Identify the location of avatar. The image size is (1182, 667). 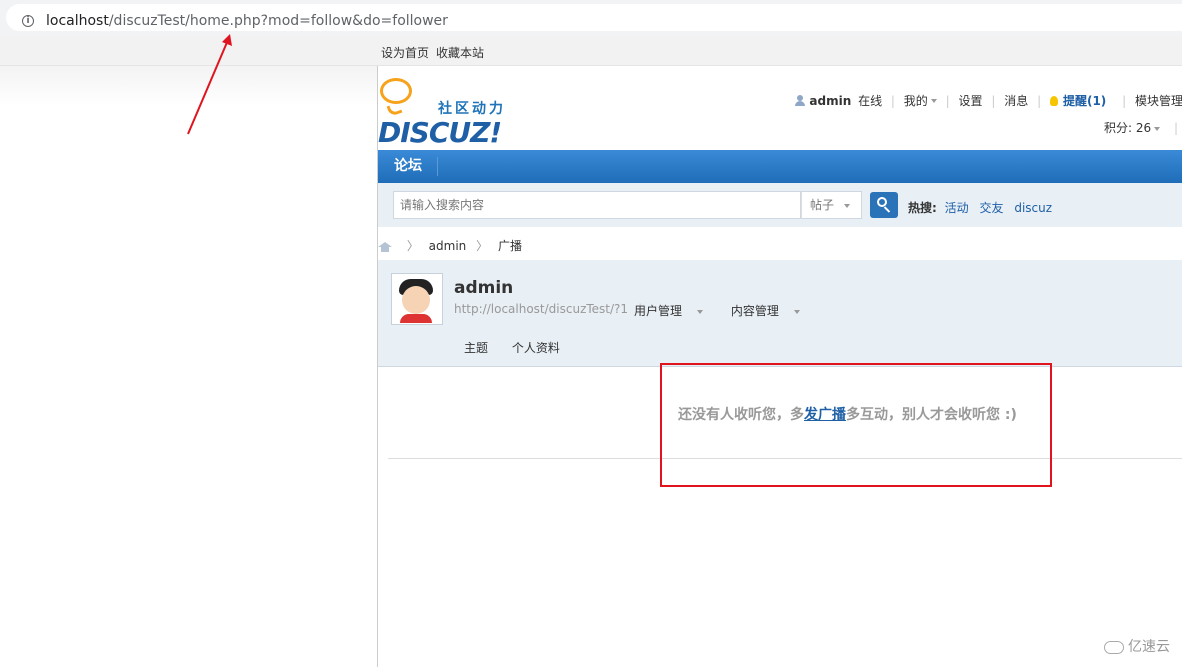
(417, 299).